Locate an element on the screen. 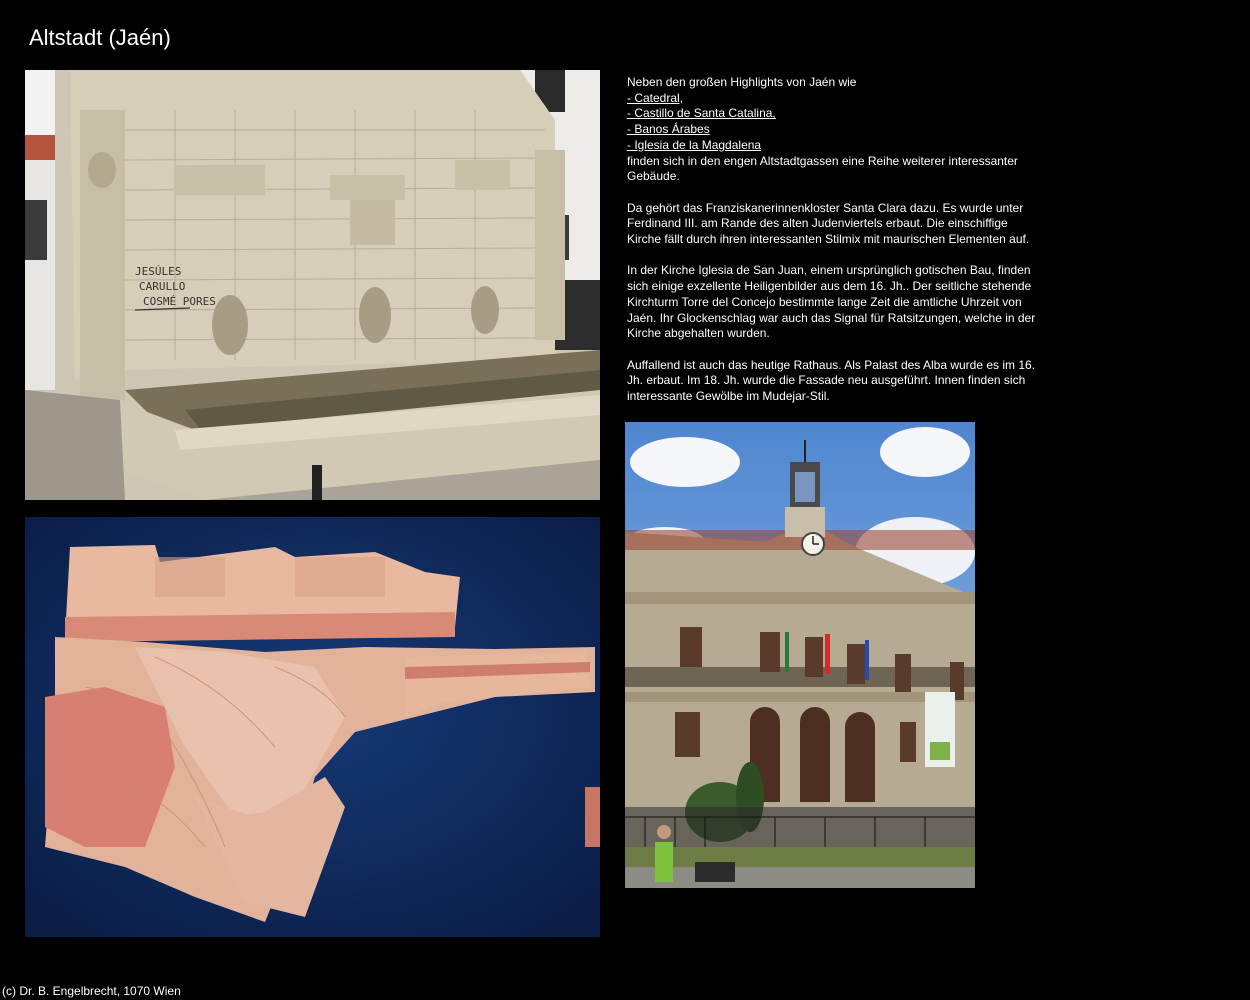 This screenshot has width=1250, height=1000. svg-text: CARULLO is located at coordinates (162, 286).